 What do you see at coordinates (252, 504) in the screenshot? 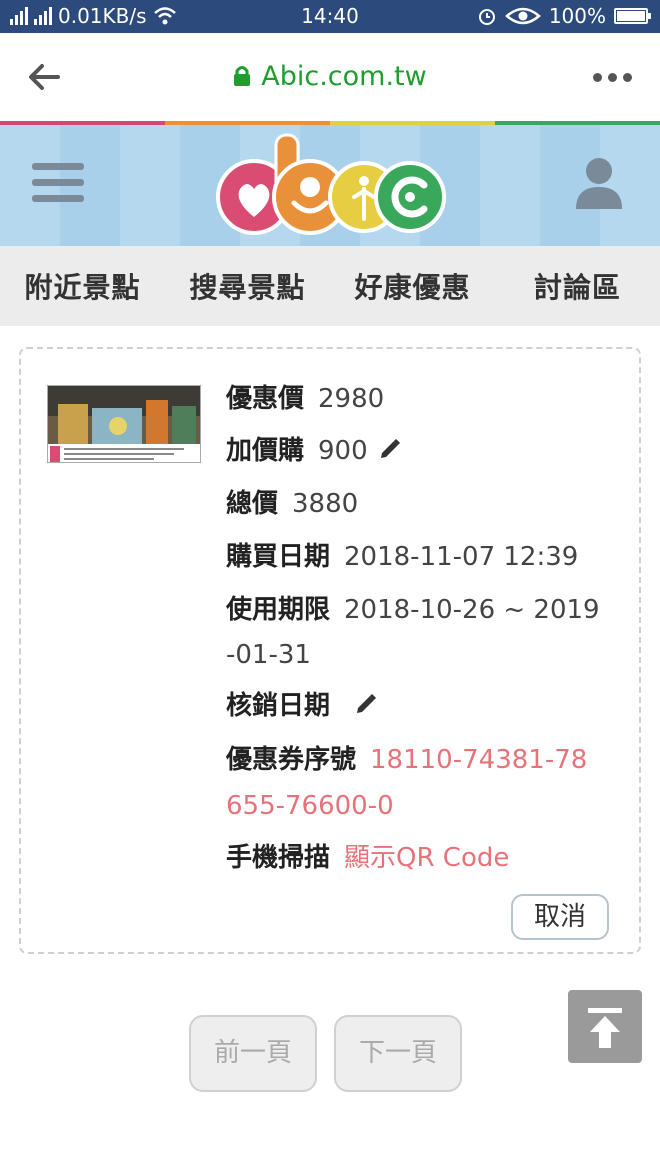
I see `total-label: 總價` at bounding box center [252, 504].